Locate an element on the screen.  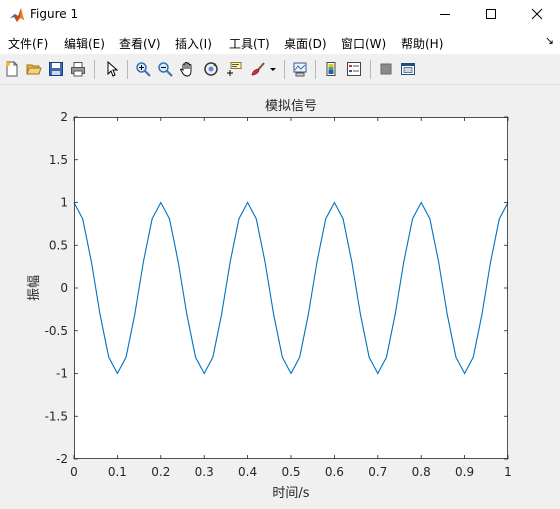
x-tick-label: 0.4 is located at coordinates (247, 472).